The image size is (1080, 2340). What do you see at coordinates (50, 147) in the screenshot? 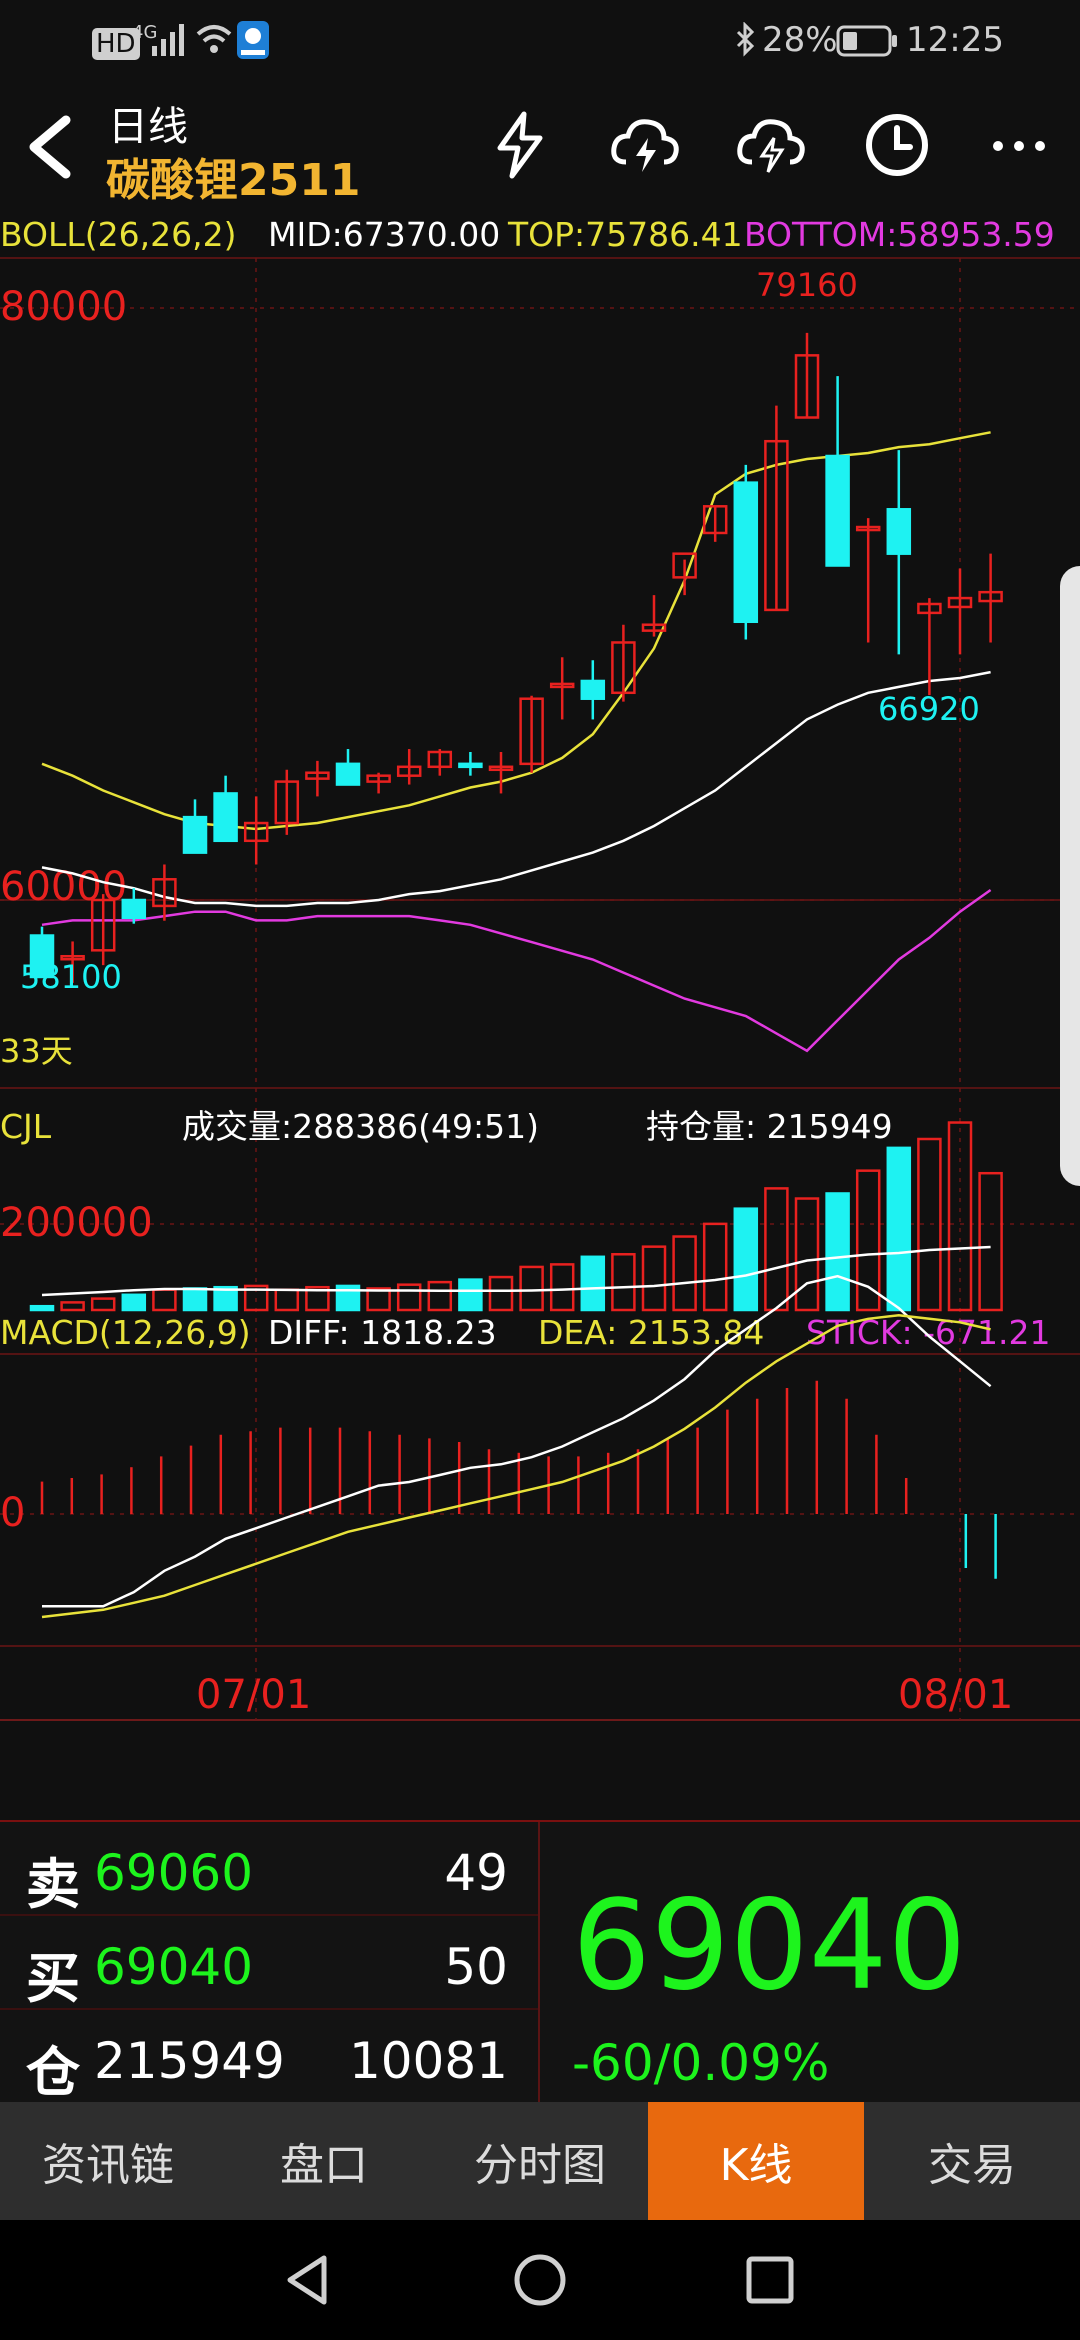
I see `back-arrow-icon` at bounding box center [50, 147].